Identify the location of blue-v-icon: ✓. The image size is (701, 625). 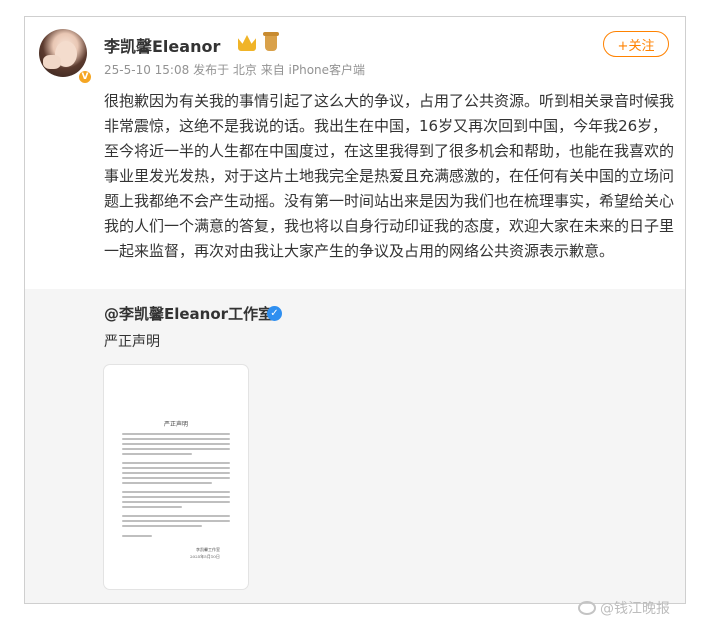
(274, 313).